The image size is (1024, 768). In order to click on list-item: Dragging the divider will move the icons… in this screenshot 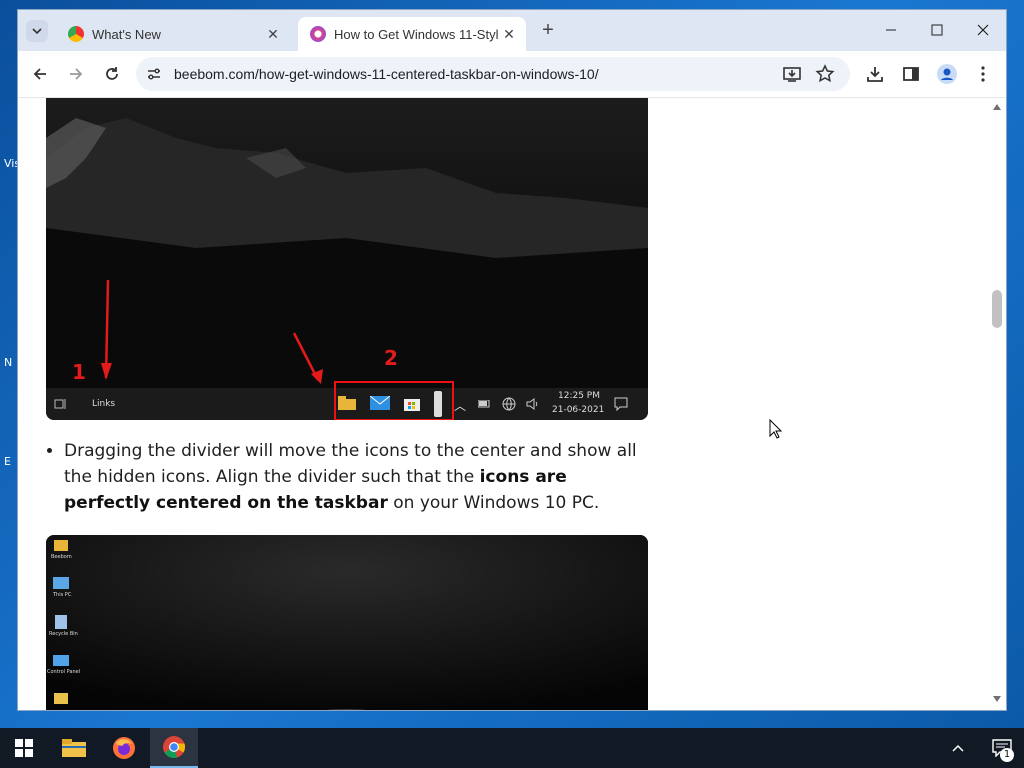, I will do `click(355, 477)`.